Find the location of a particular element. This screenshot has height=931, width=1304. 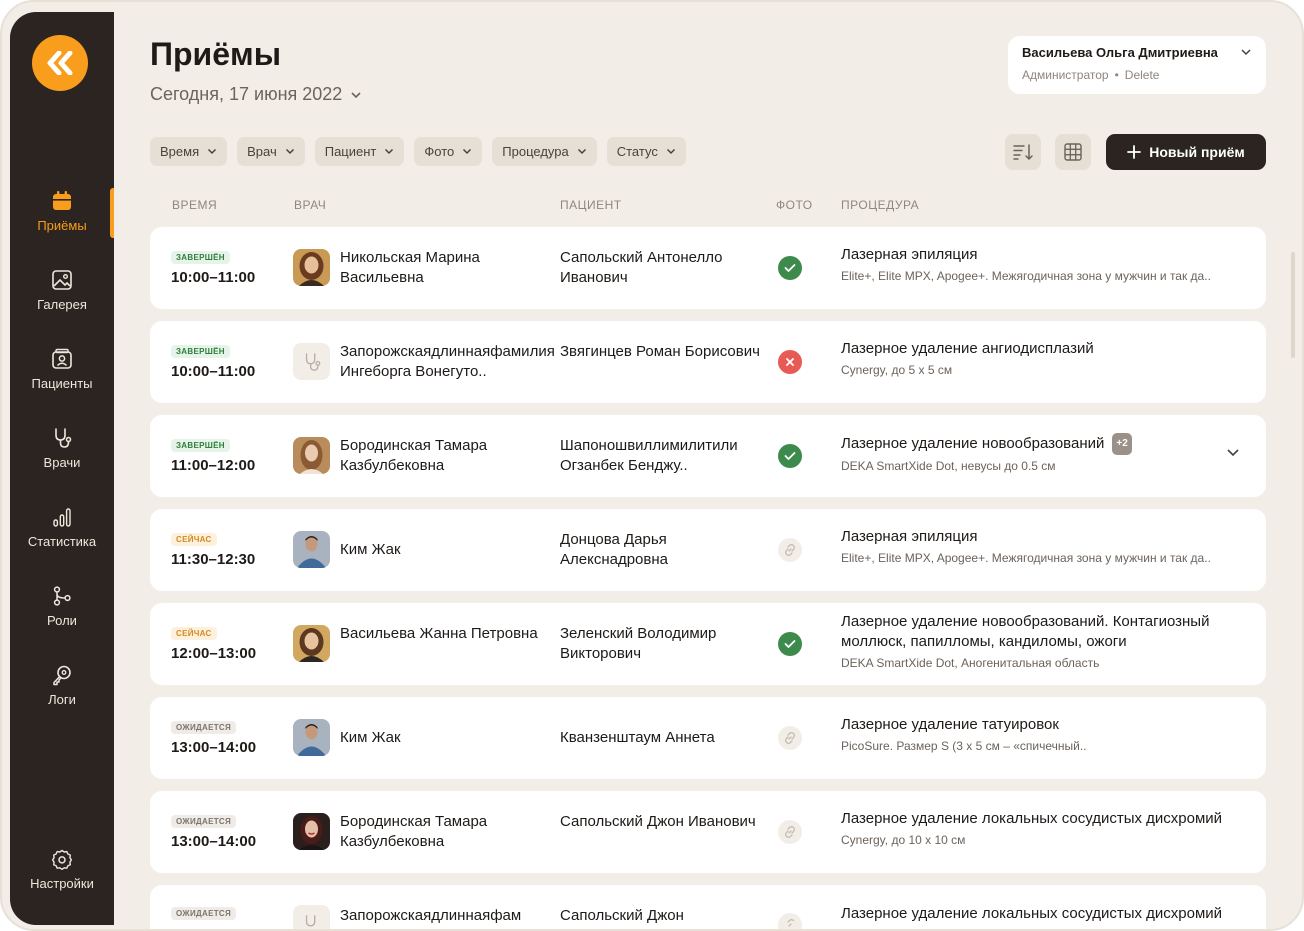

procedure-title: Лазерное удаление новообразований is located at coordinates (973, 443).